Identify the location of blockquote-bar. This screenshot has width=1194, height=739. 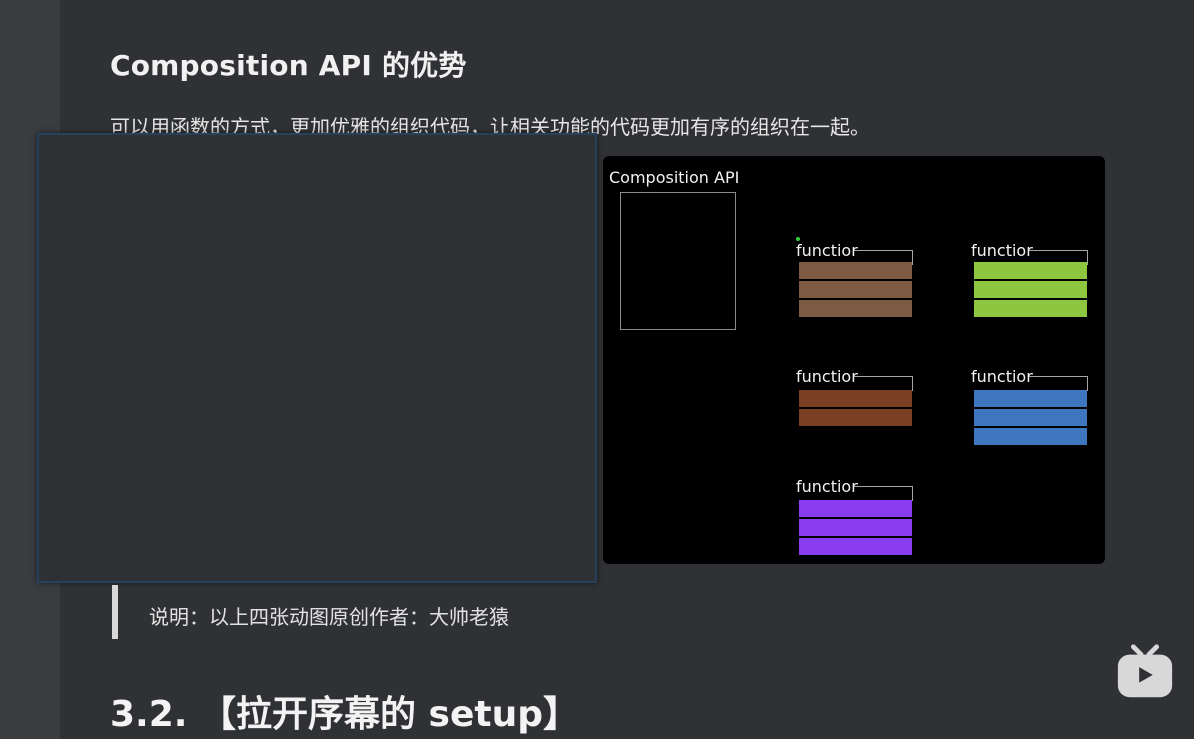
(115, 612).